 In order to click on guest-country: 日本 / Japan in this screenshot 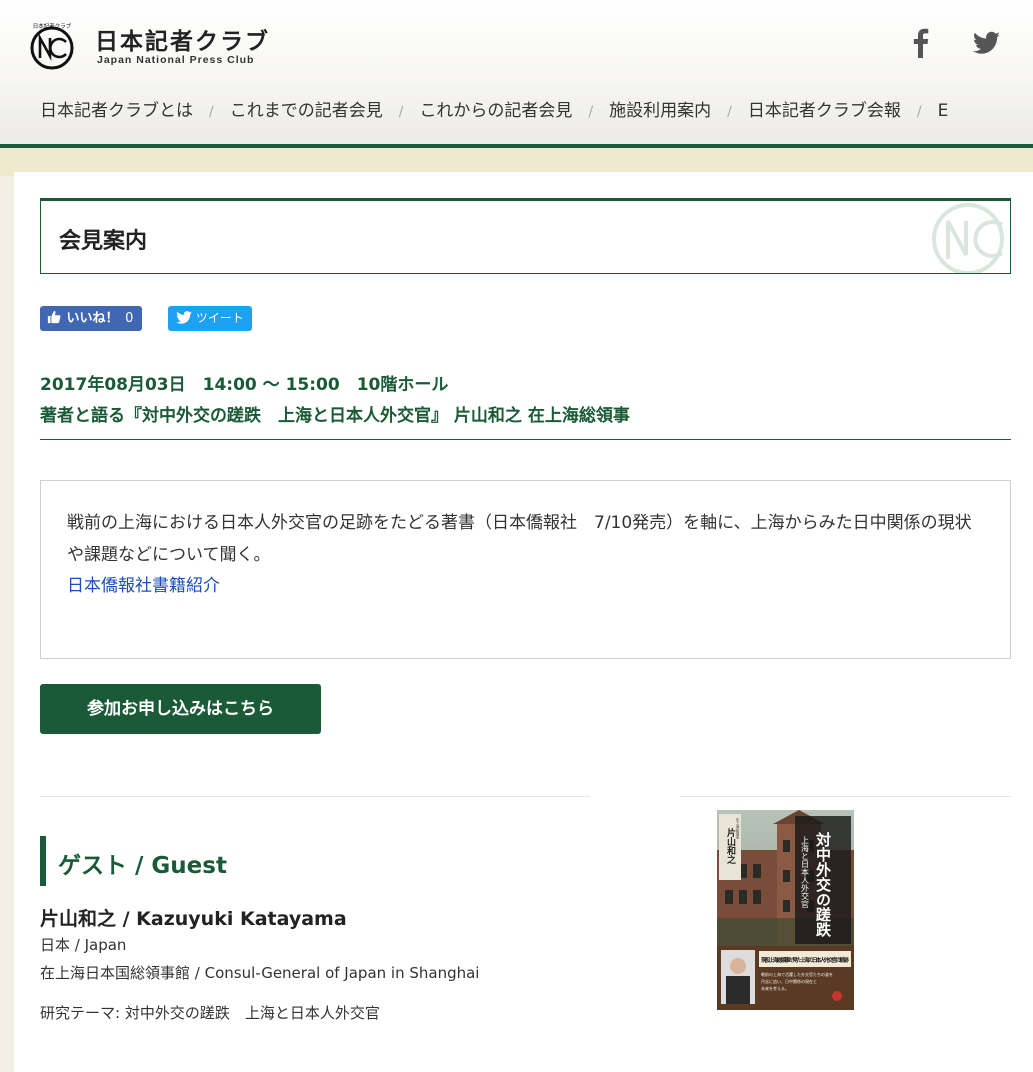, I will do `click(83, 945)`.